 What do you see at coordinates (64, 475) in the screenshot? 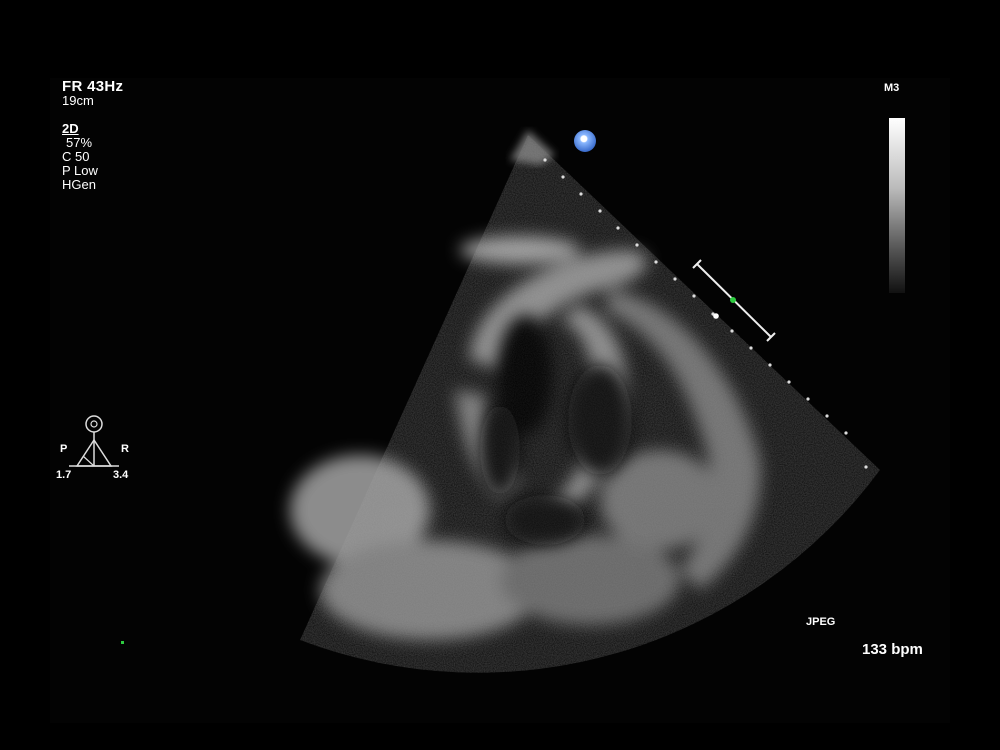
I see `orientation-left-value: 1.7` at bounding box center [64, 475].